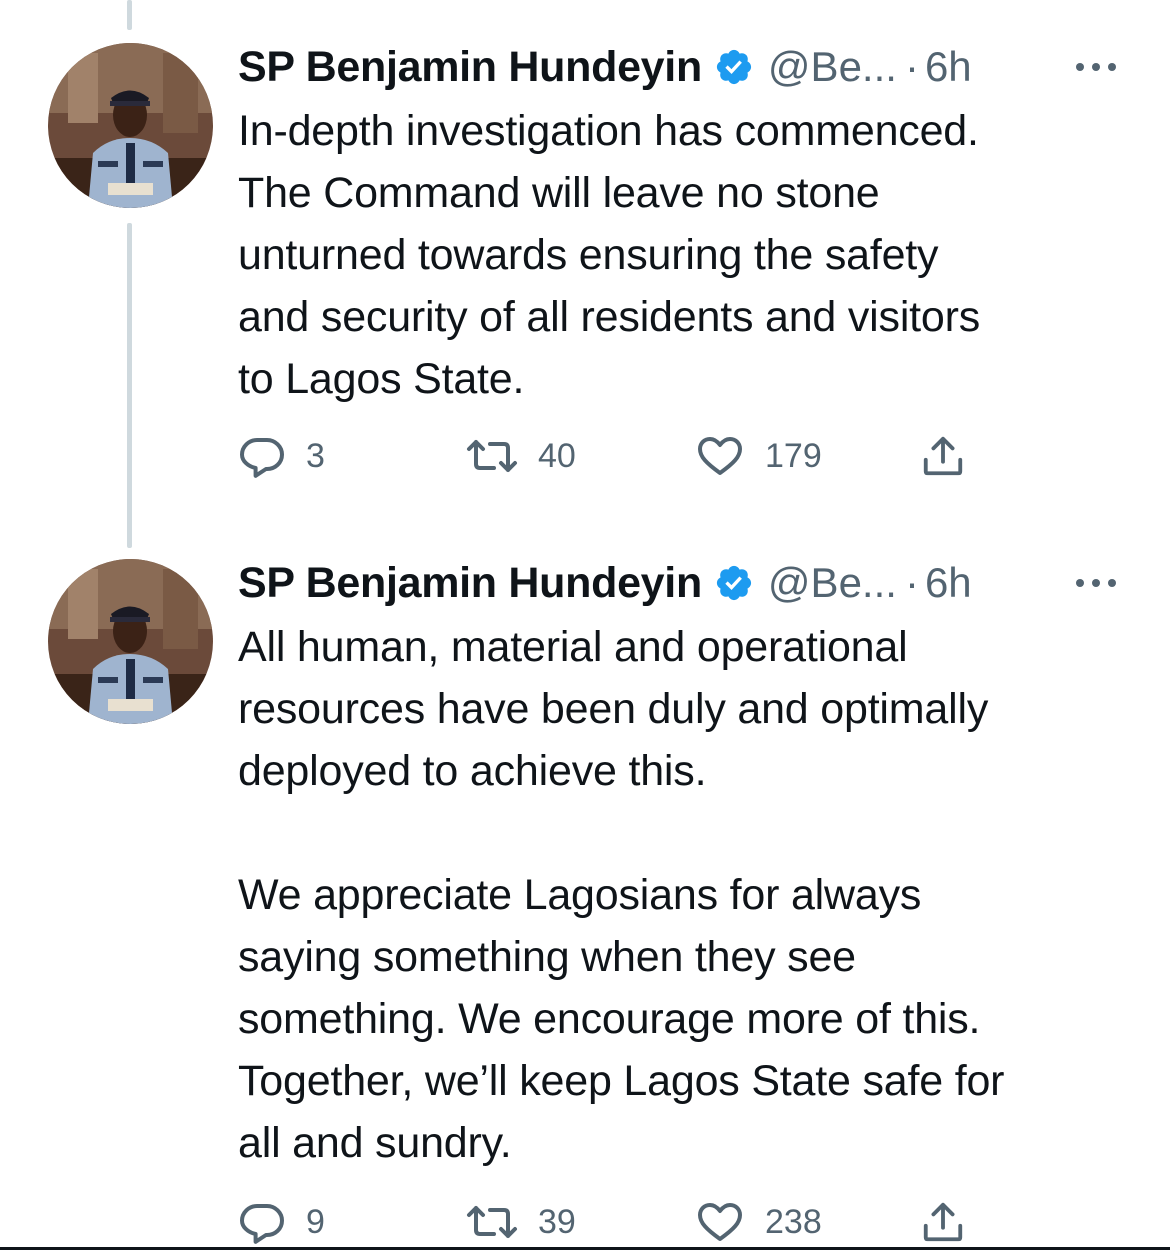 This screenshot has height=1250, width=1170. I want to click on like-button: 179, so click(758, 456).